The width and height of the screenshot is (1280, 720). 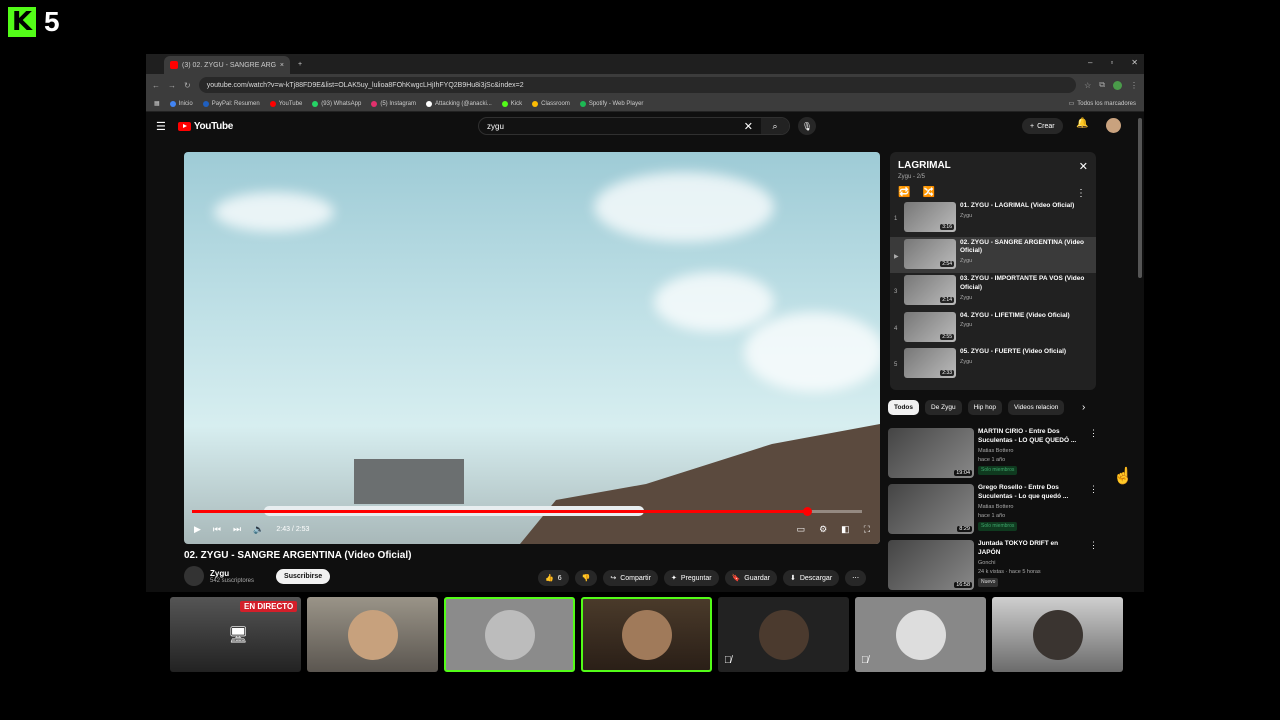 What do you see at coordinates (750, 578) in the screenshot?
I see `save-button: 🔖 Guardar` at bounding box center [750, 578].